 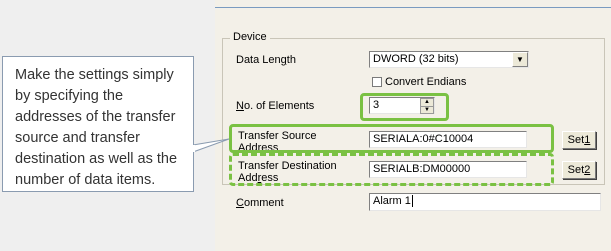 I want to click on callout-pointer-joint, so click(x=194, y=148).